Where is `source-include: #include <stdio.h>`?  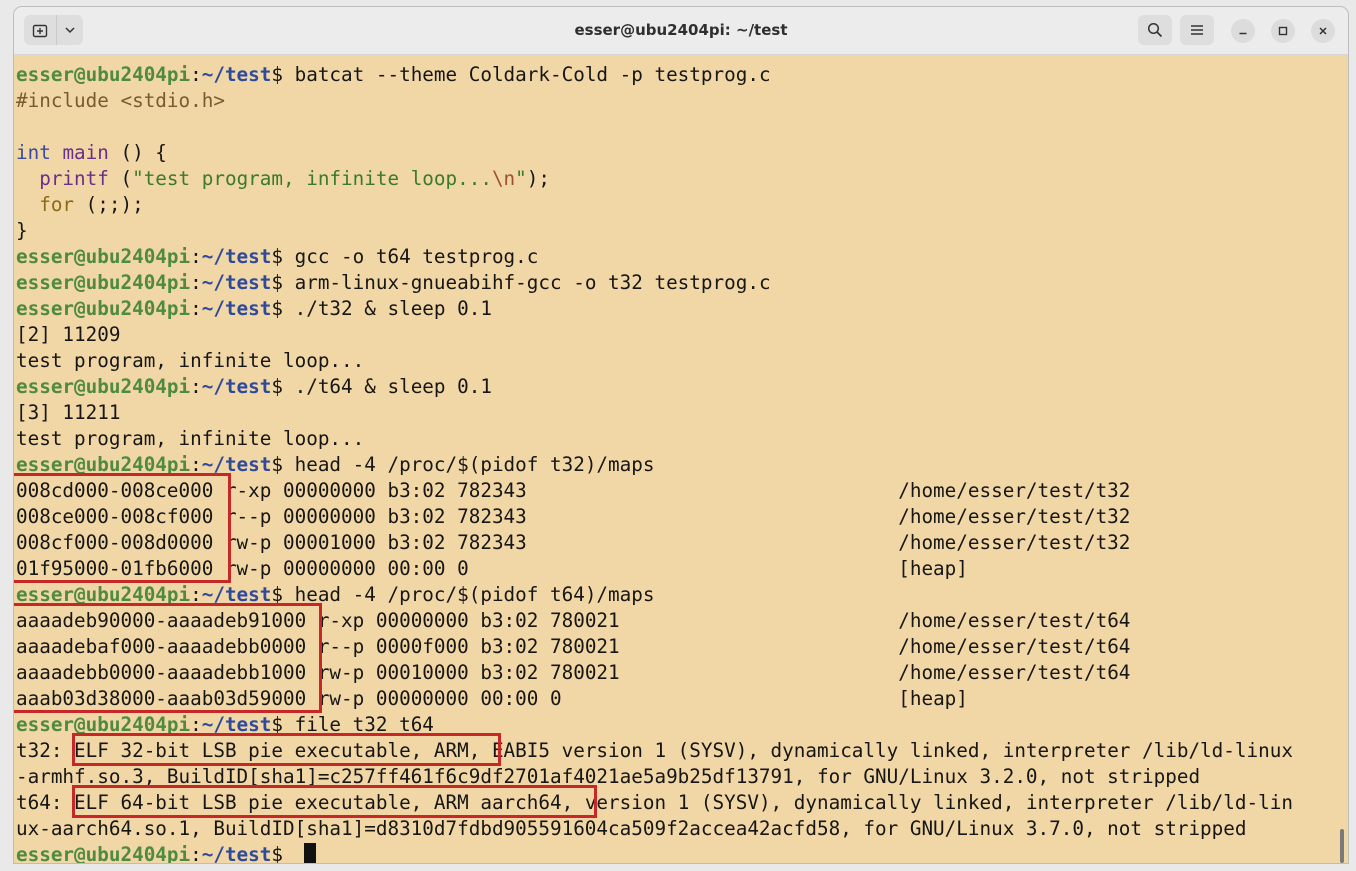 source-include: #include <stdio.h> is located at coordinates (120, 100).